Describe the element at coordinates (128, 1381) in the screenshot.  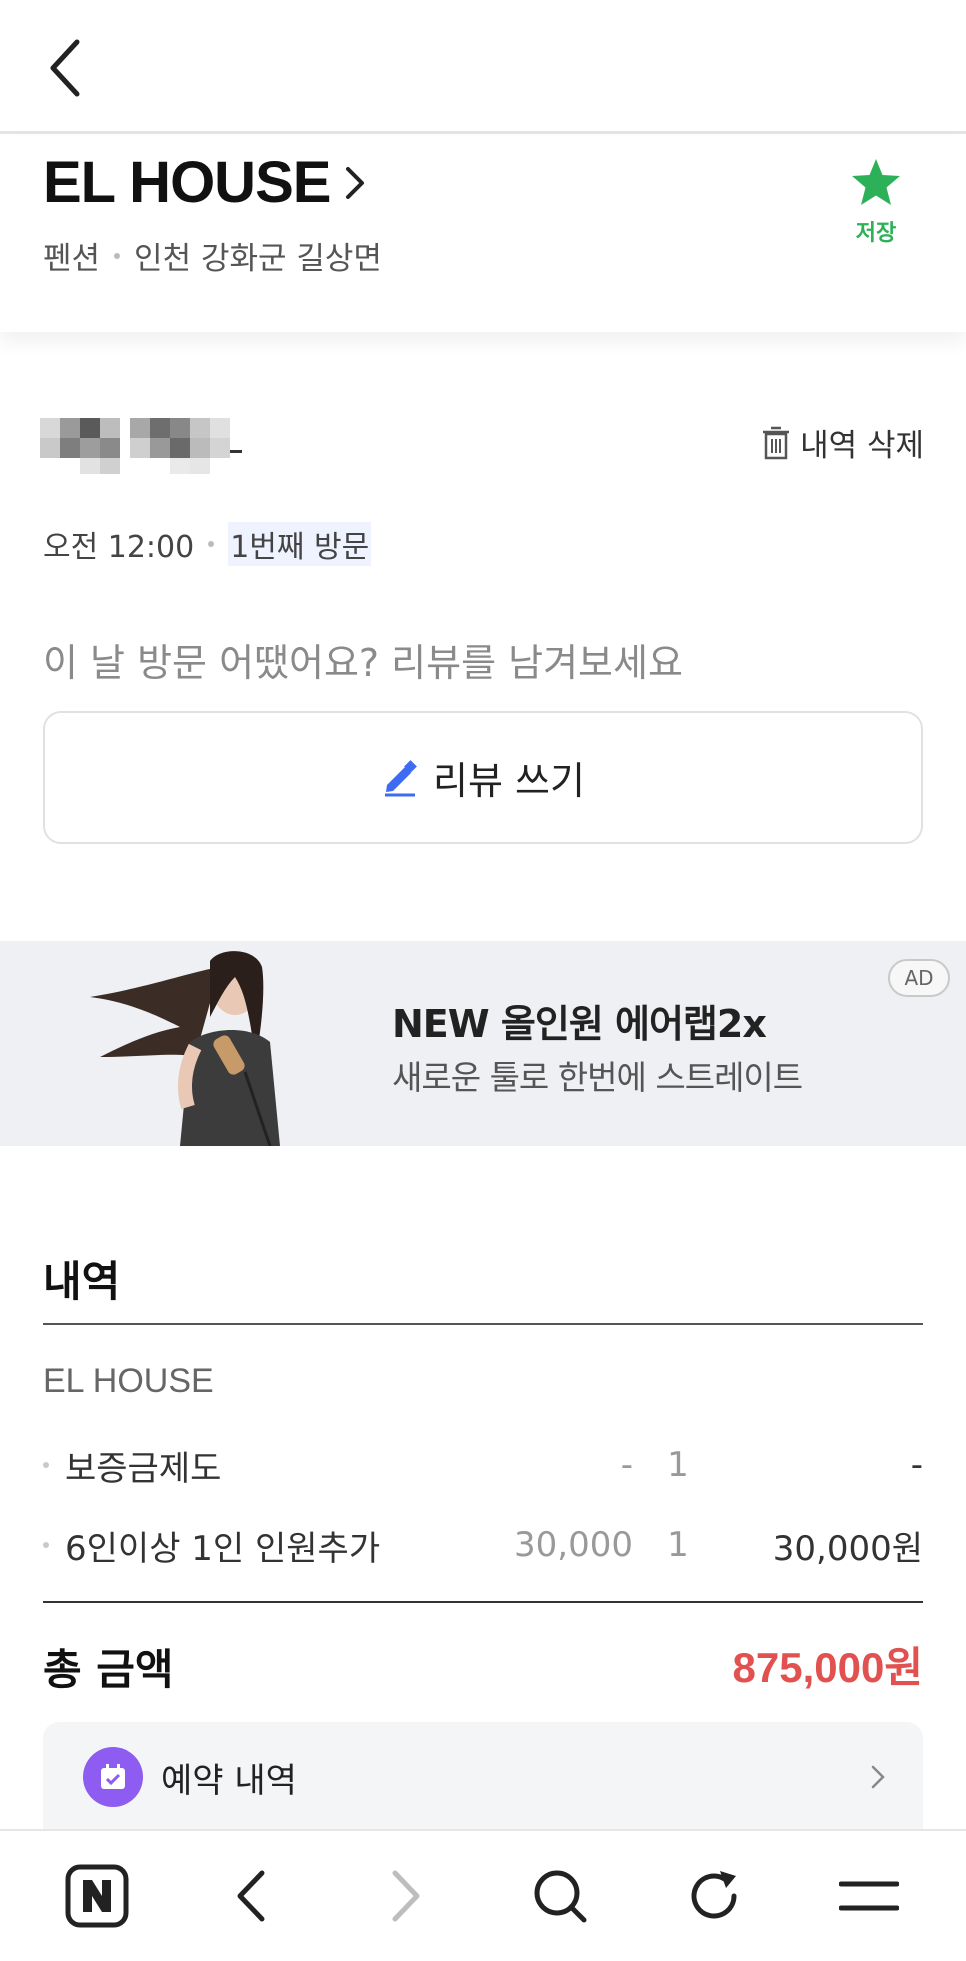
I see `vendor-name: EL HOUSE` at that location.